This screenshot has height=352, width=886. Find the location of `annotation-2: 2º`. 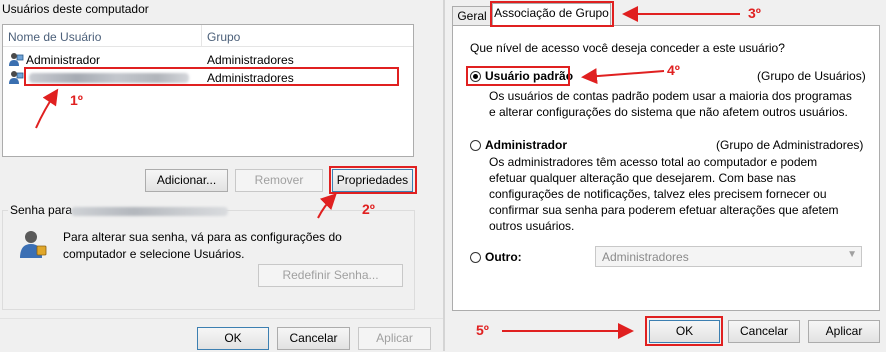

annotation-2: 2º is located at coordinates (368, 209).